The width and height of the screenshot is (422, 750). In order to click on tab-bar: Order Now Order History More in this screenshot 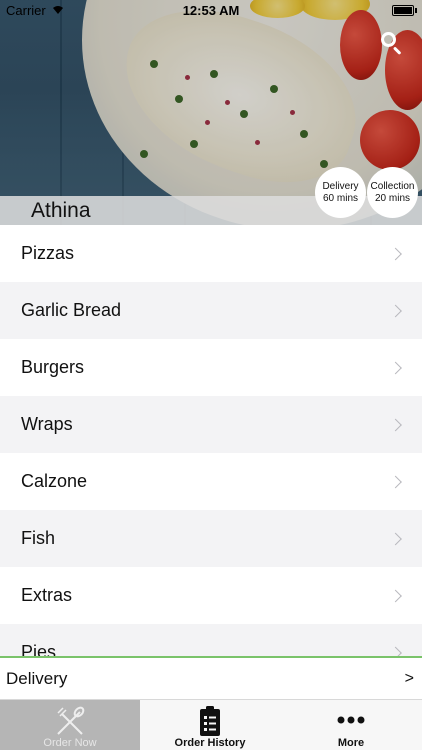, I will do `click(211, 724)`.